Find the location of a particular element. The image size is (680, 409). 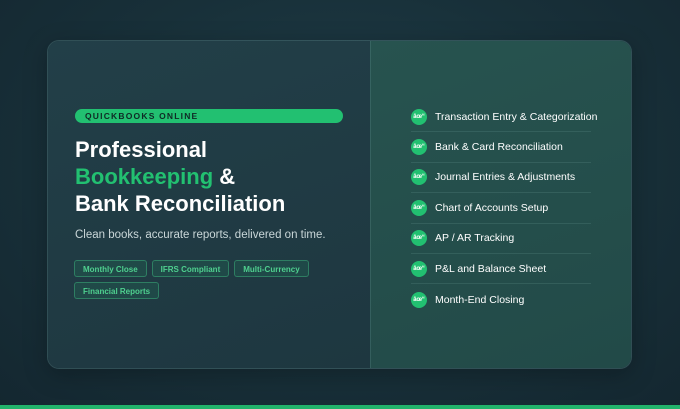

feature-label: Transaction Entry & Categorization is located at coordinates (516, 116).